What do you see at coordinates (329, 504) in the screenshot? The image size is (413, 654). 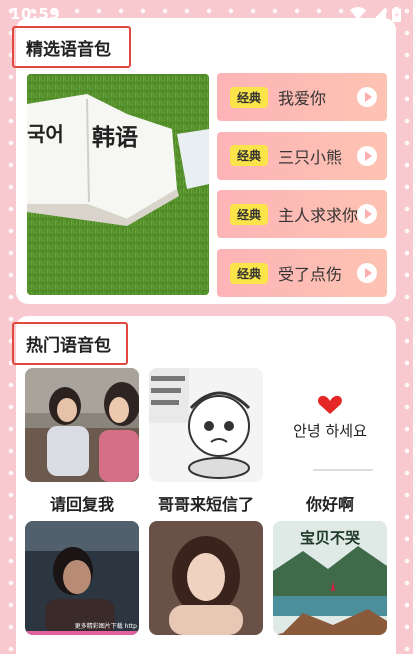 I see `hot-voice-label: 你好啊` at bounding box center [329, 504].